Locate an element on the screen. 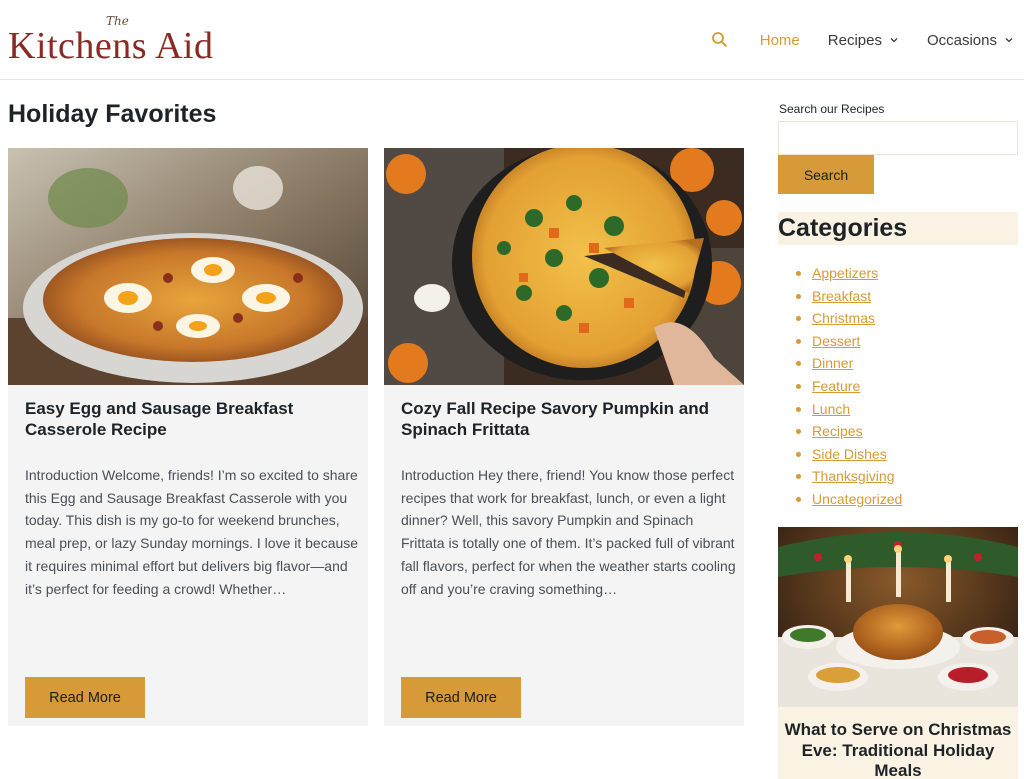  frittata-image is located at coordinates (564, 266).